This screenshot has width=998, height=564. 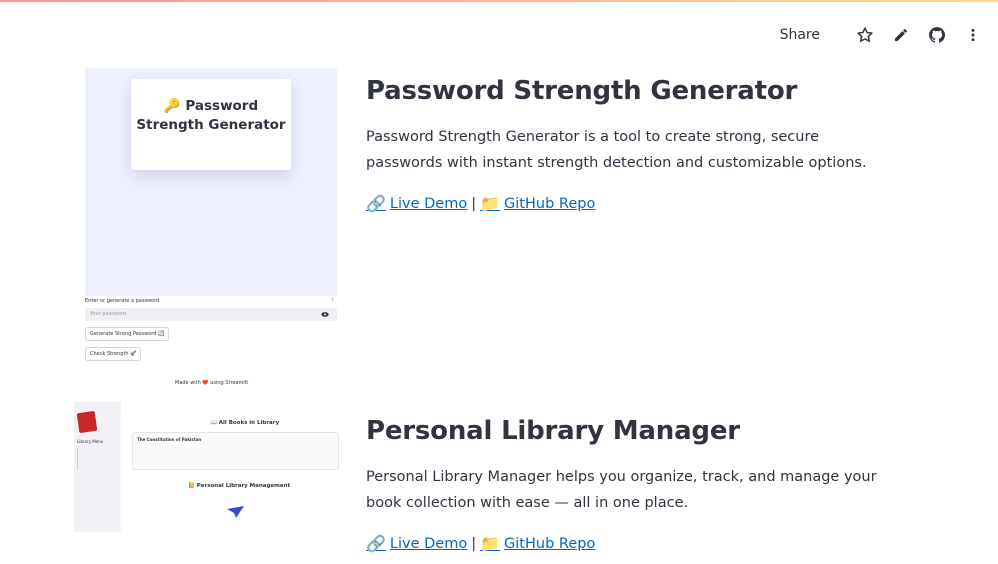 I want to click on eye-icon, so click(x=325, y=314).